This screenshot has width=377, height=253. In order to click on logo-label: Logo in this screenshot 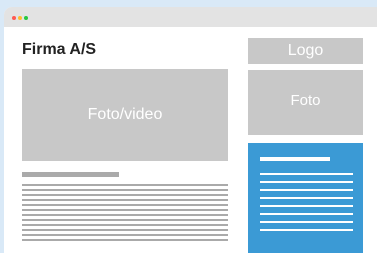, I will do `click(305, 50)`.